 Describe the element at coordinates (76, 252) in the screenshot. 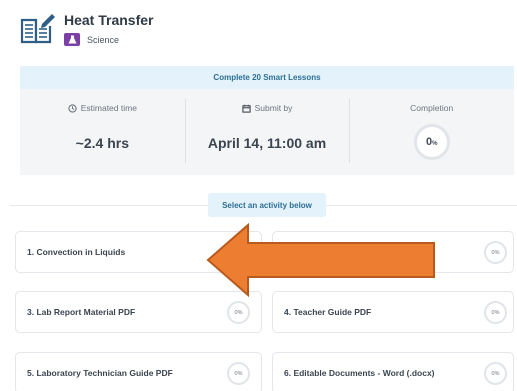

I see `activity-label: 1. Convection in Liquids` at that location.